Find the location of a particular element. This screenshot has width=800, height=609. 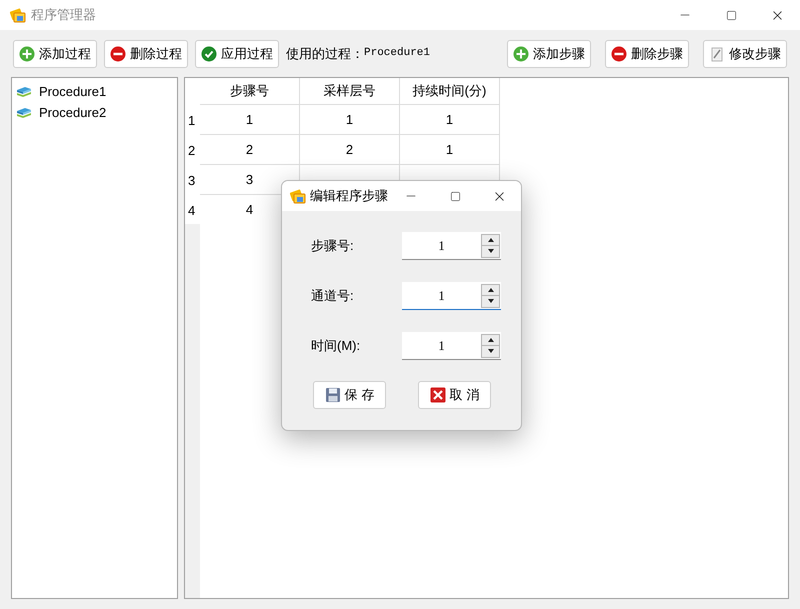

row-header: 2 is located at coordinates (192, 149).